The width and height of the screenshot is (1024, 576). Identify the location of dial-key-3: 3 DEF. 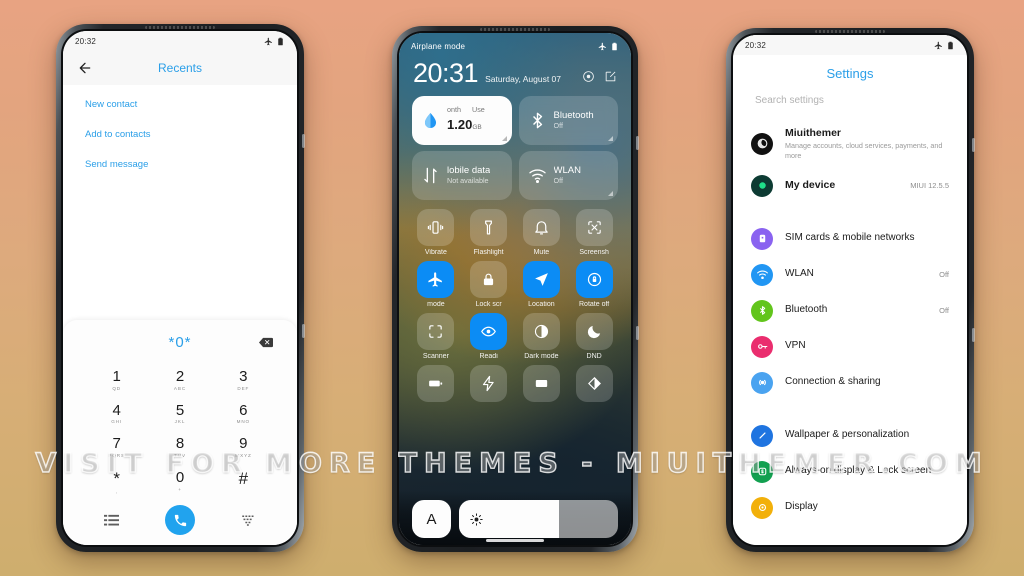
(243, 380).